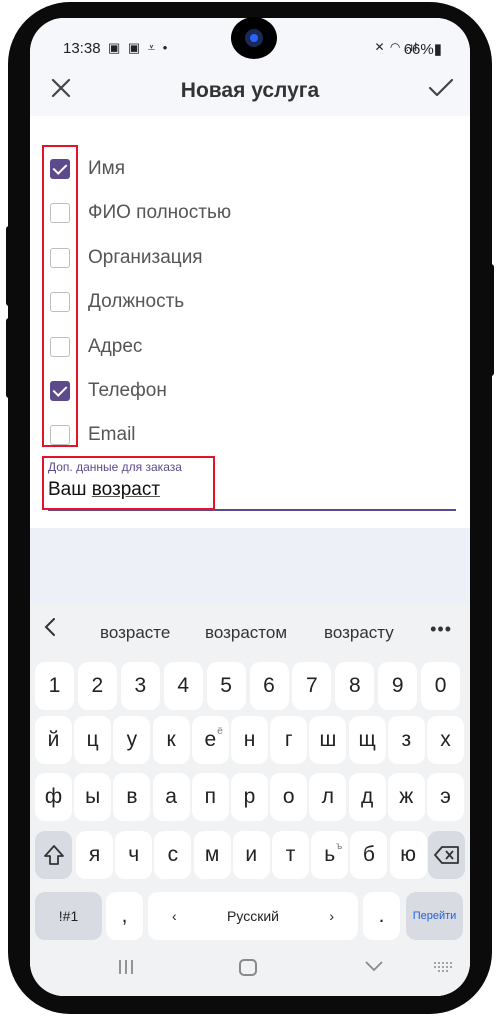 This screenshot has height=1016, width=500. I want to click on key-label: 0, so click(440, 685).